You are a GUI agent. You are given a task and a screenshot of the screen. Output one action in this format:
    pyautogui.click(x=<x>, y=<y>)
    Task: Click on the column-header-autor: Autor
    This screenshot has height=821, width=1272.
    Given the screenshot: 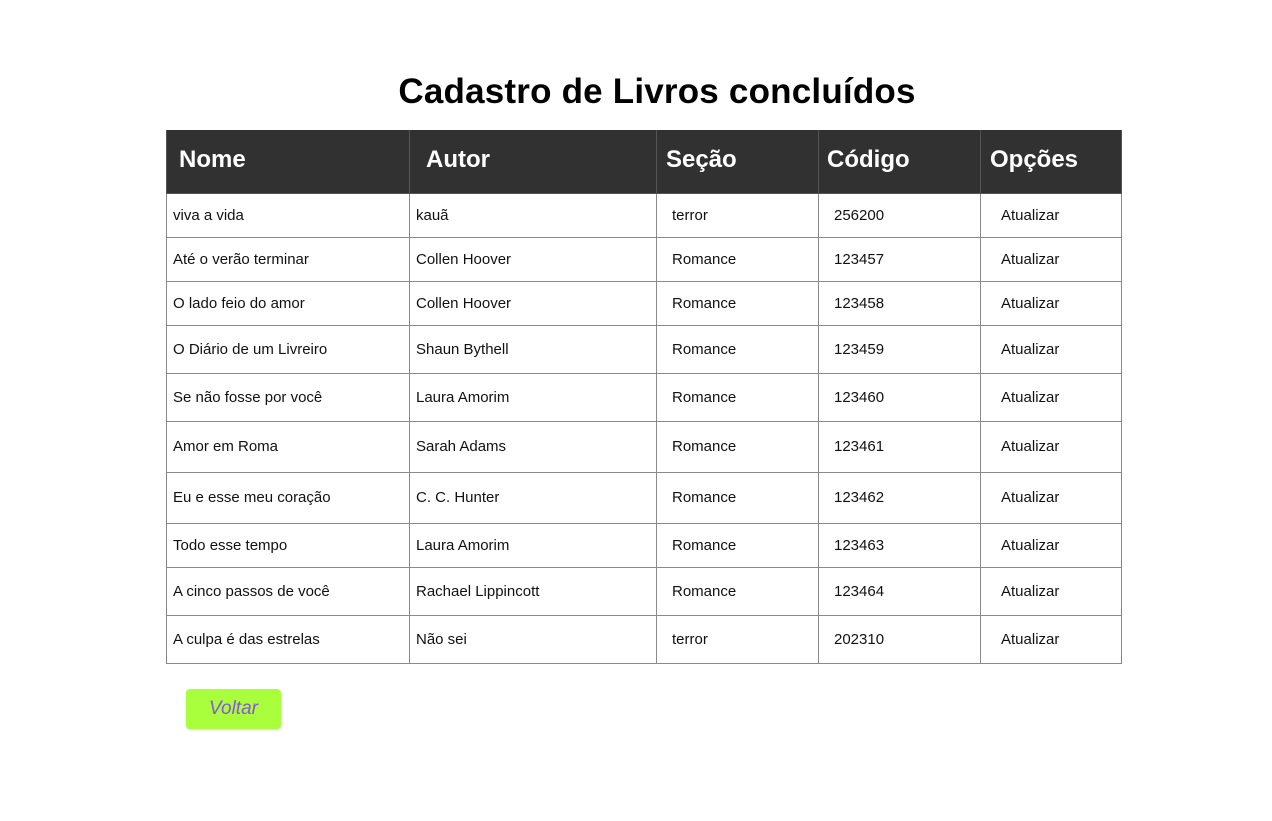 What is the action you would take?
    pyautogui.click(x=533, y=162)
    